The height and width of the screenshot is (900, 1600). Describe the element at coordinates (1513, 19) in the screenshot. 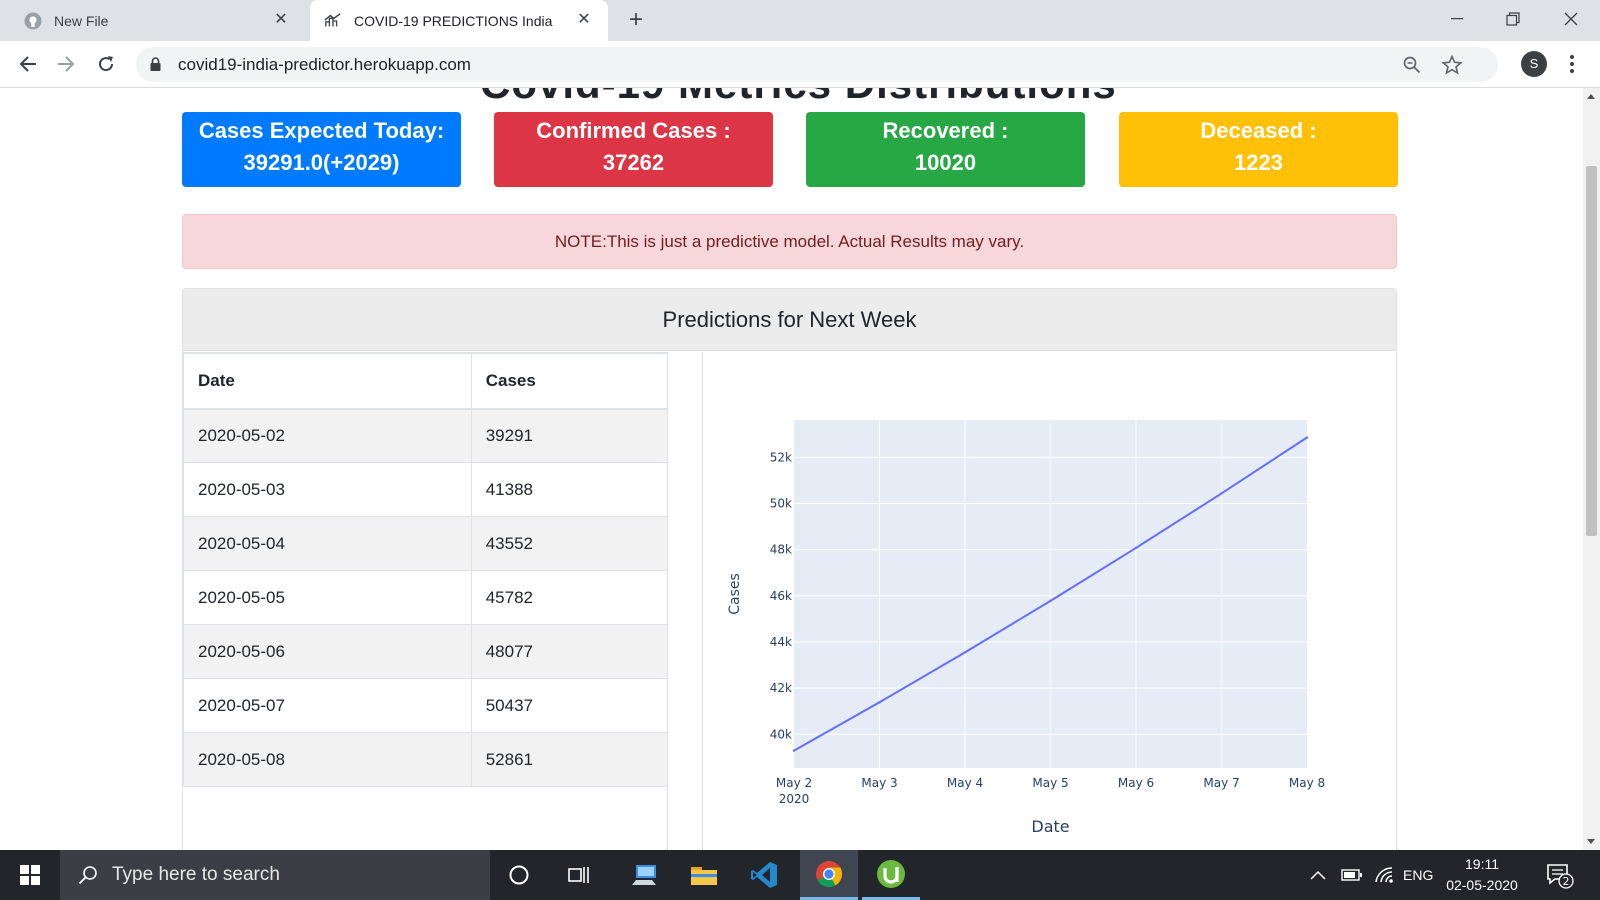

I see `restore-icon` at that location.